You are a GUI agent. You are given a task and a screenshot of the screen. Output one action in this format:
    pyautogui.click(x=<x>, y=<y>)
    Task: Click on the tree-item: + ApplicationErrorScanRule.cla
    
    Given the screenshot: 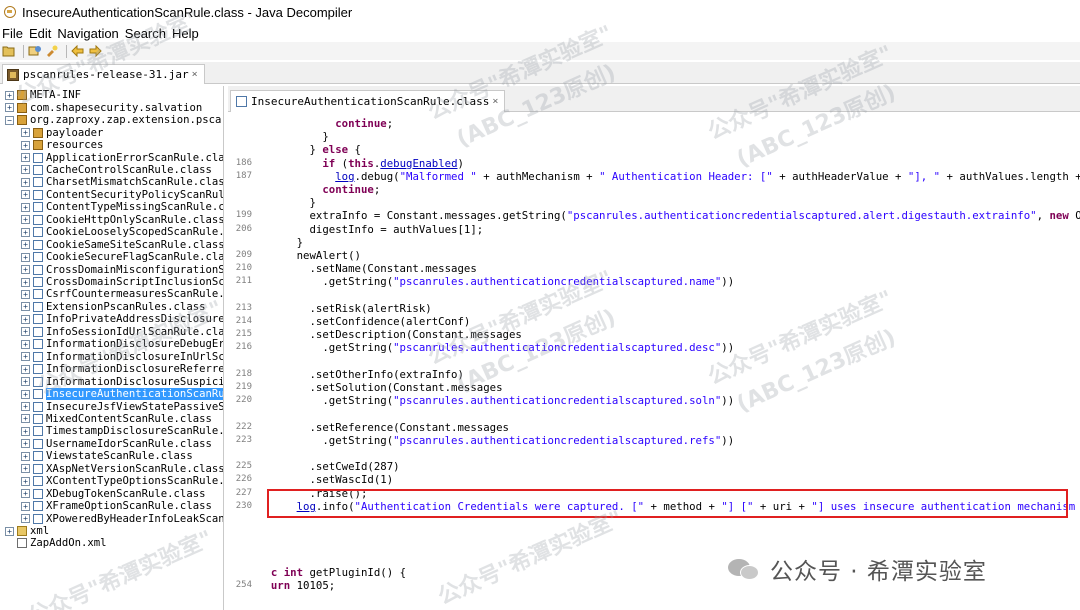 What is the action you would take?
    pyautogui.click(x=122, y=157)
    